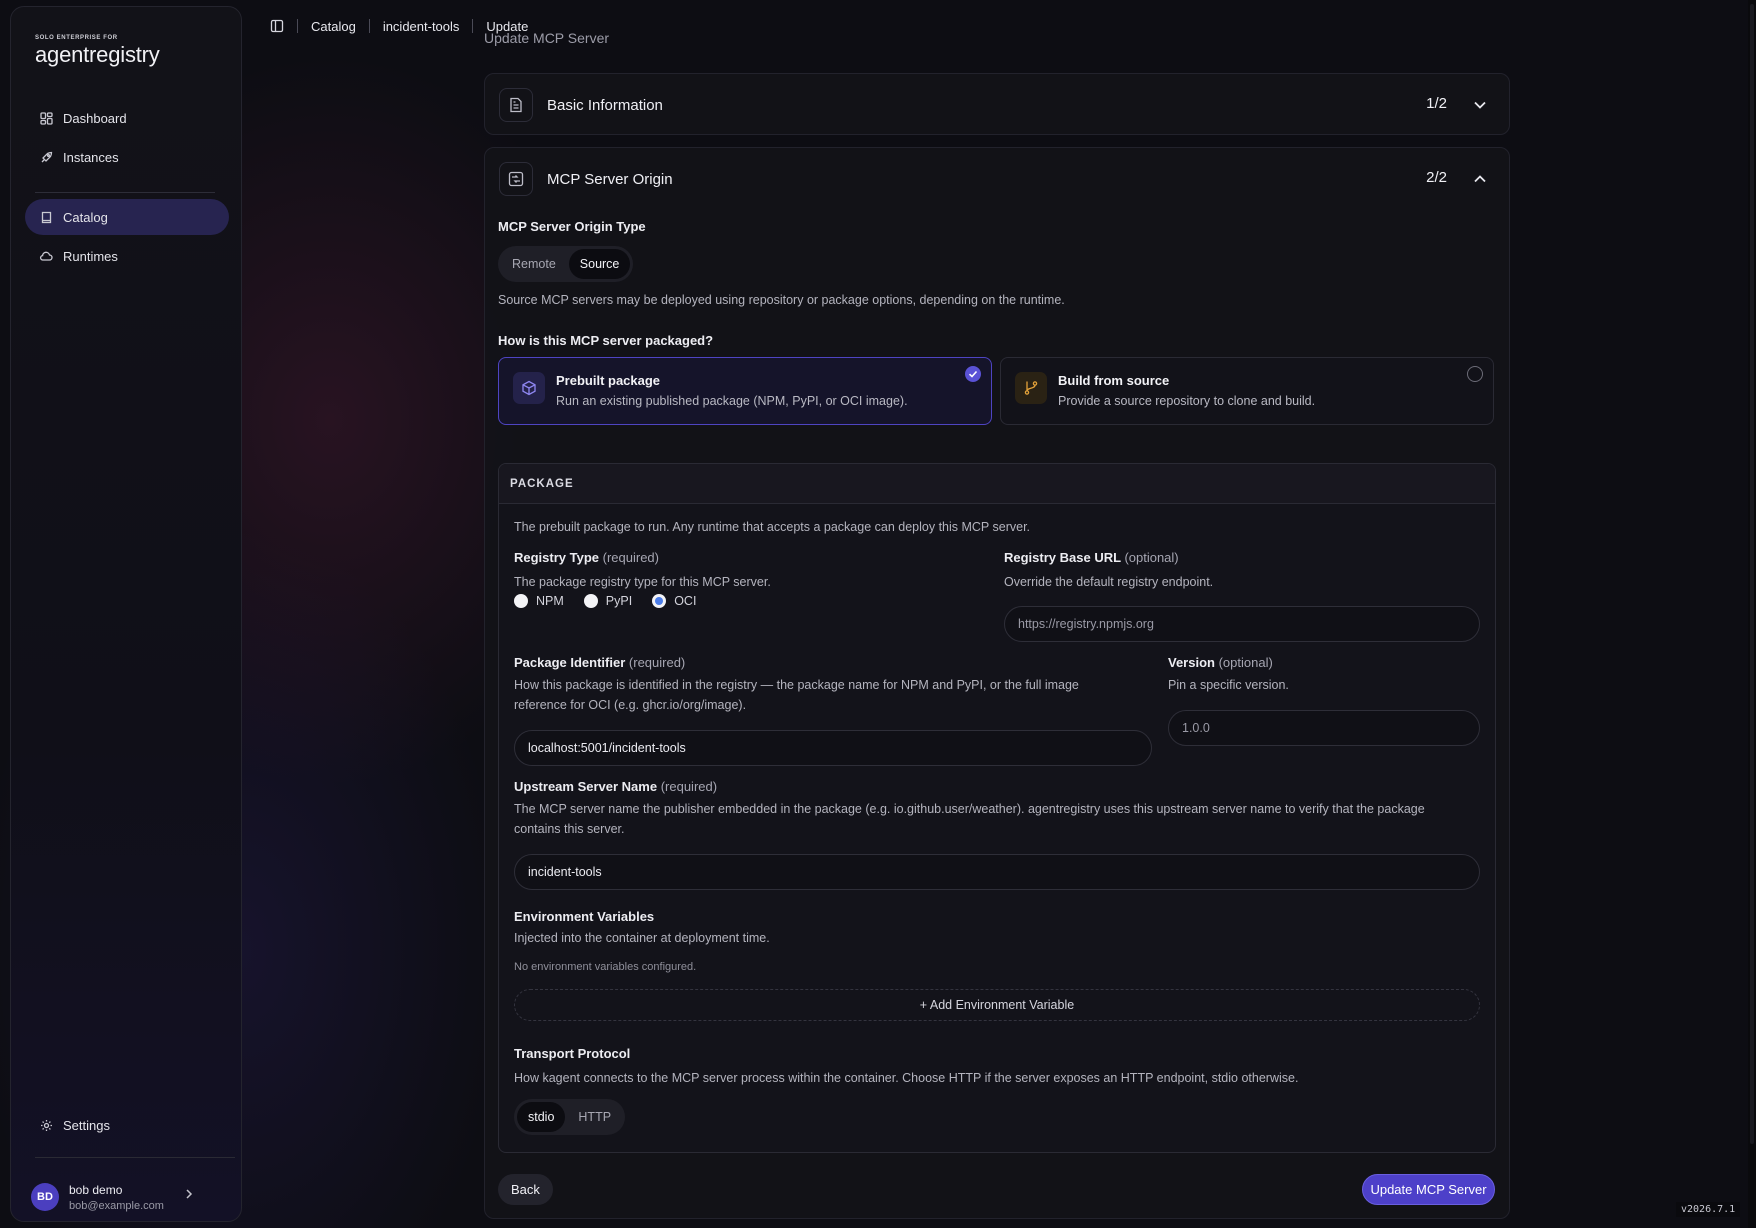 The height and width of the screenshot is (1228, 1756). What do you see at coordinates (46, 217) in the screenshot?
I see `book-icon` at bounding box center [46, 217].